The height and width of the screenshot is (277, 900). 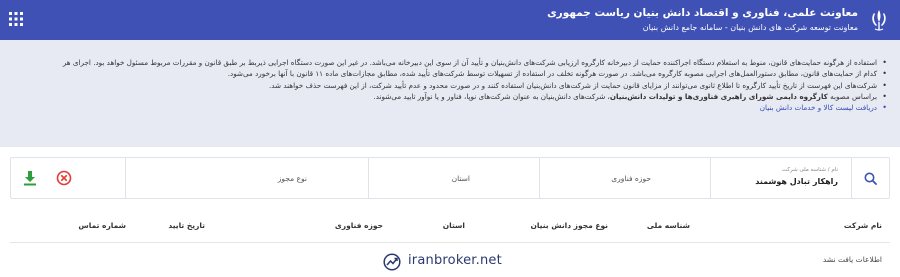 What do you see at coordinates (879, 20) in the screenshot?
I see `iran-emblem-icon` at bounding box center [879, 20].